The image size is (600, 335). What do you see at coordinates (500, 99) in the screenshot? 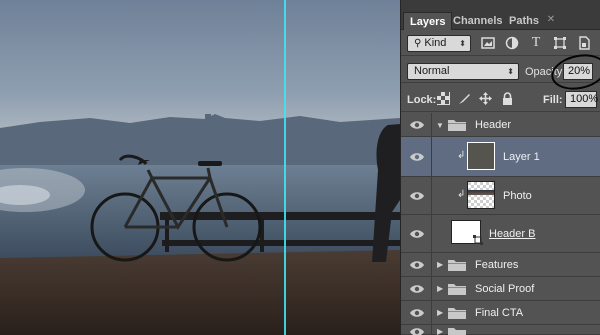
I see `lock-fill-row: Lock: Fill: 100%` at bounding box center [500, 99].